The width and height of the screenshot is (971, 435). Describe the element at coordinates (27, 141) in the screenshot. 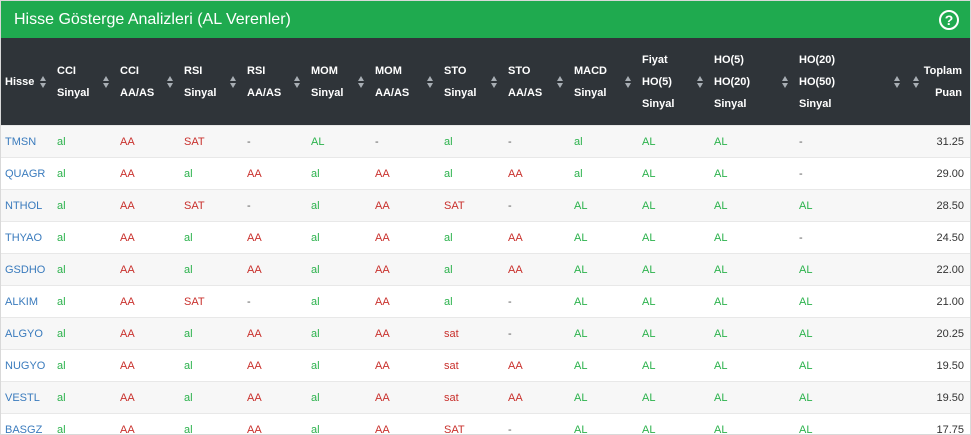

I see `stock-symbol-link: TMSN` at that location.